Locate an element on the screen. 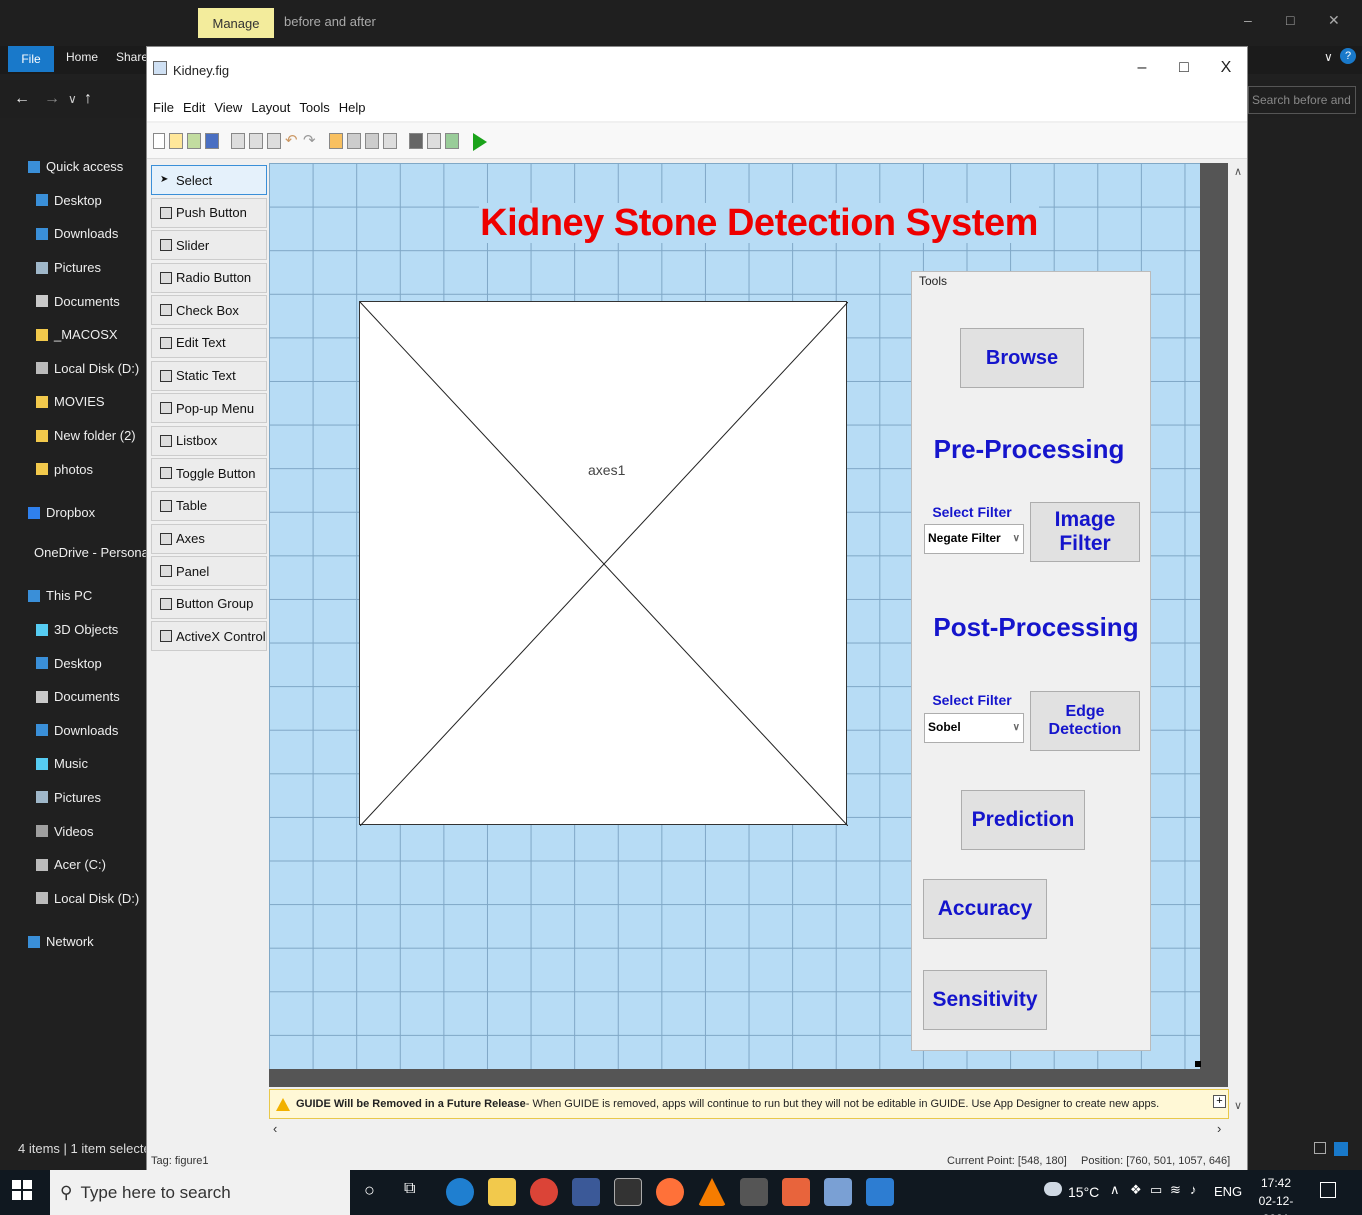 This screenshot has width=1362, height=1215. notepad-icon is located at coordinates (754, 1192).